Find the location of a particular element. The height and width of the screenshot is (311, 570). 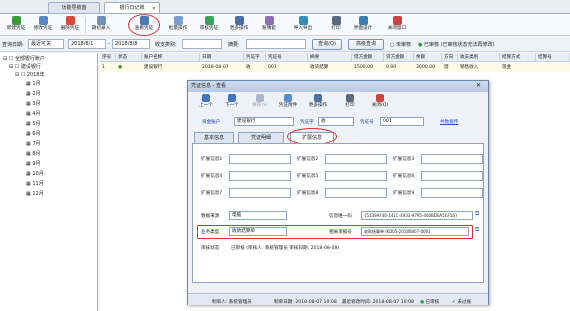

tree-month: ▦ 1月 is located at coordinates (33, 84).